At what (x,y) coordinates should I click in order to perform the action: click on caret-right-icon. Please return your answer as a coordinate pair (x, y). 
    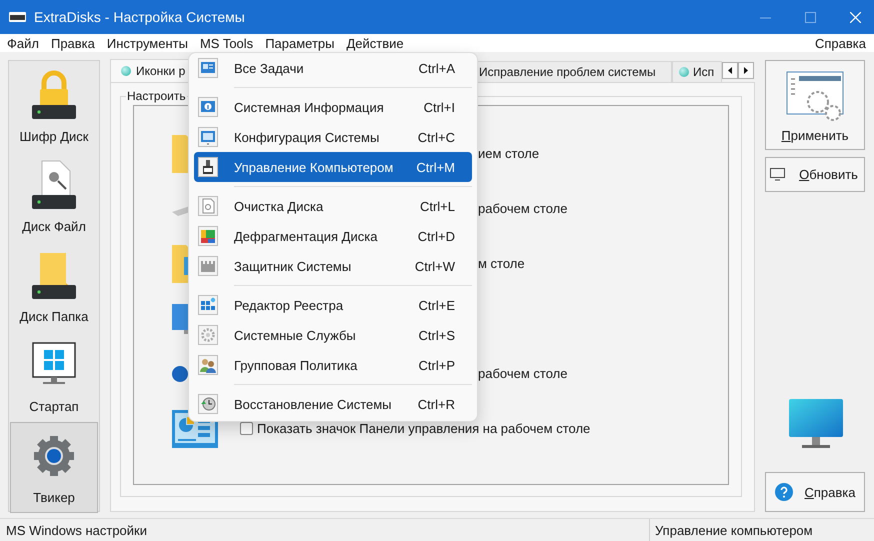
    Looking at the image, I should click on (746, 70).